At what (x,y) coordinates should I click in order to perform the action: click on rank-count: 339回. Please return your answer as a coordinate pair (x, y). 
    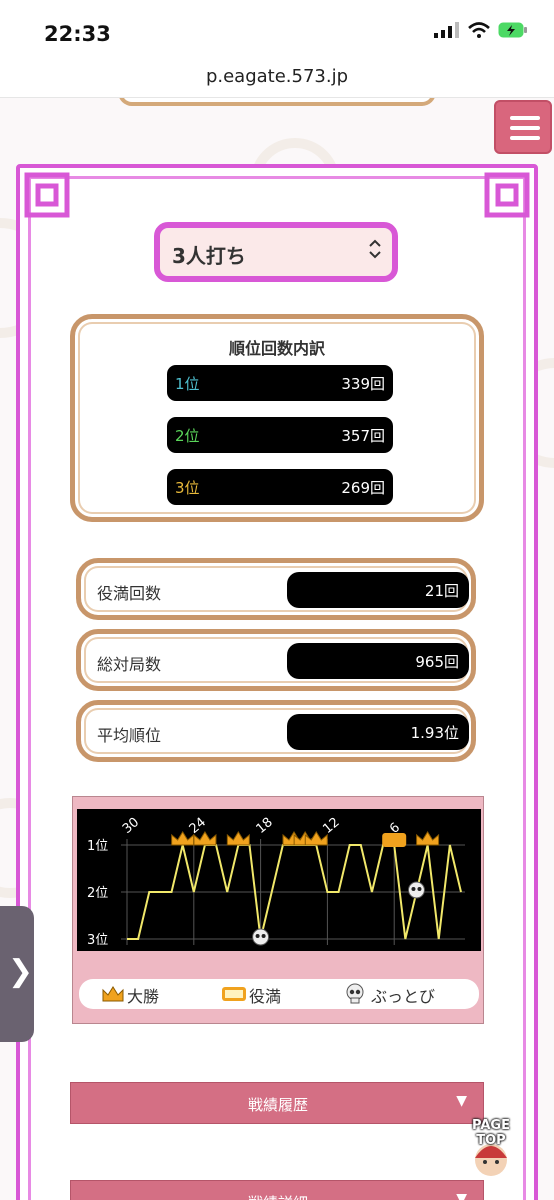
    Looking at the image, I should click on (363, 384).